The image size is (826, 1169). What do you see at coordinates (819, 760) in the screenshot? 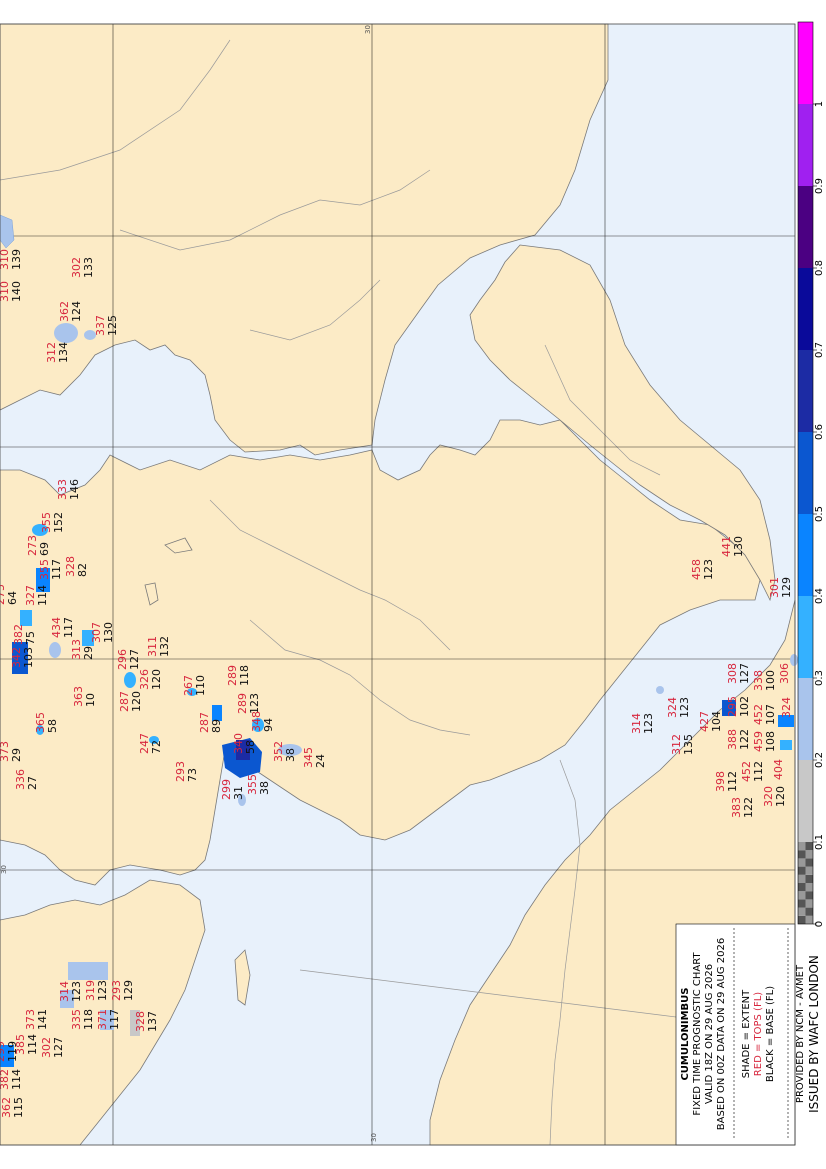
I see `scale-tick-label: 0.2` at bounding box center [819, 760].